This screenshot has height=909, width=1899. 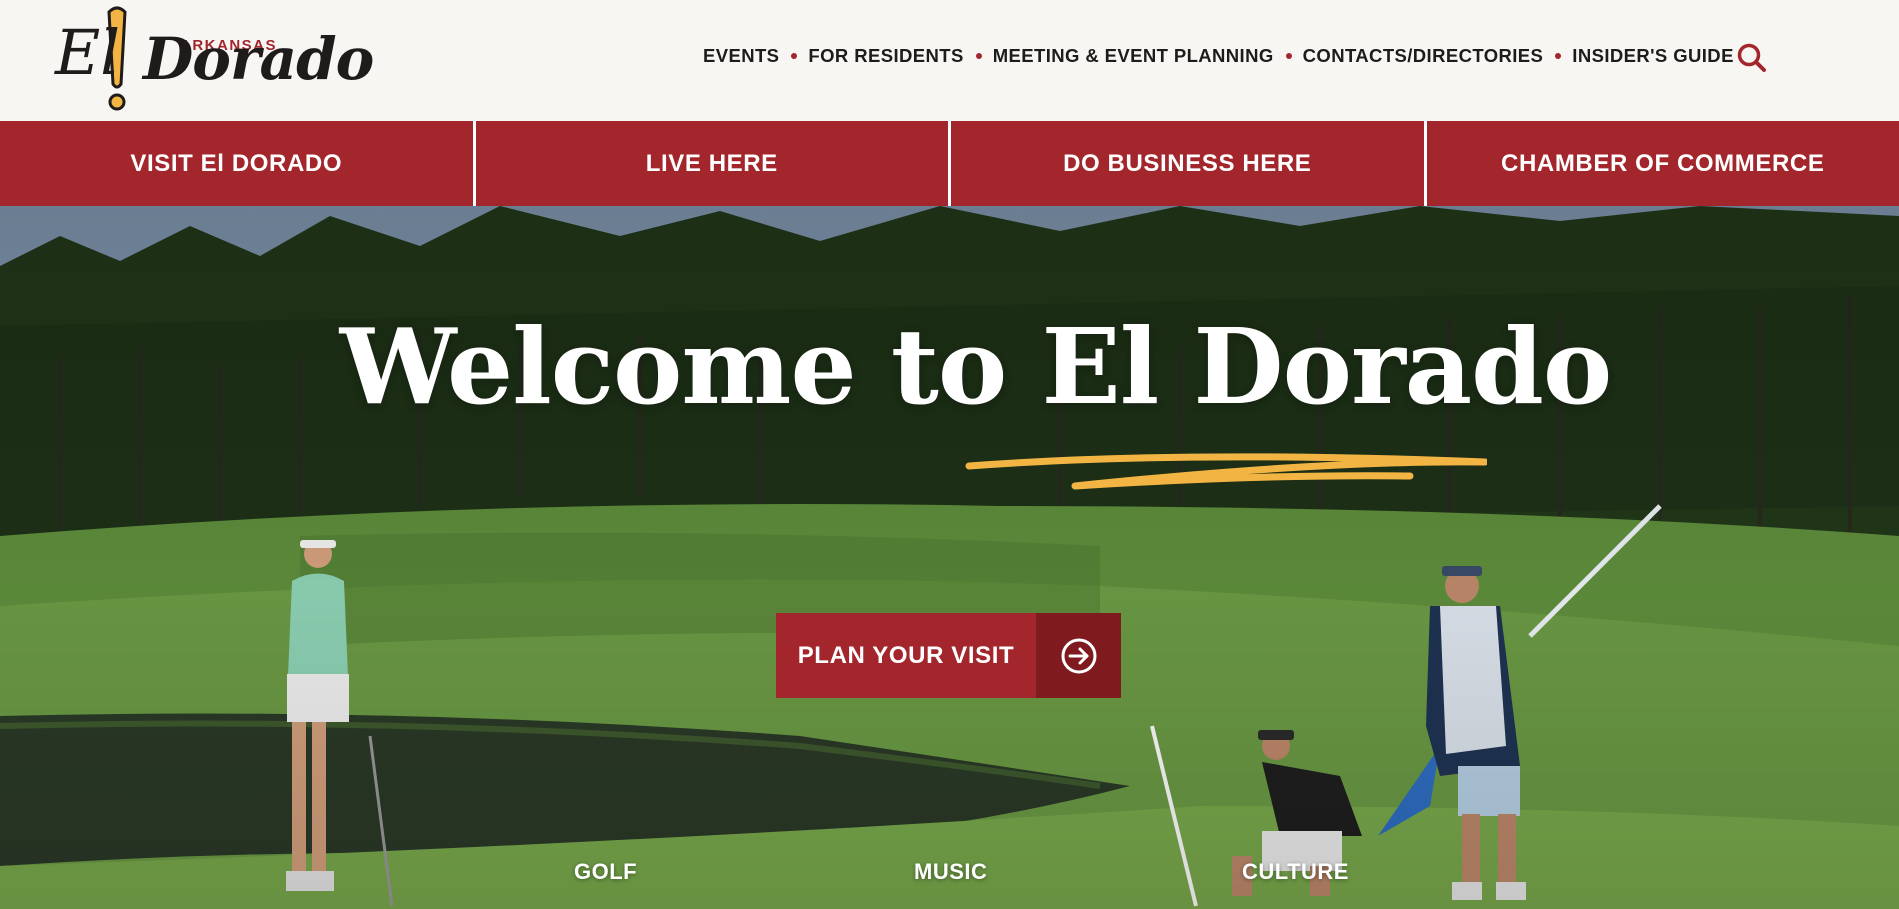 What do you see at coordinates (1661, 163) in the screenshot?
I see `mainnav-item-chamber-of-commerce: CHAMBER OF COMMERCE` at bounding box center [1661, 163].